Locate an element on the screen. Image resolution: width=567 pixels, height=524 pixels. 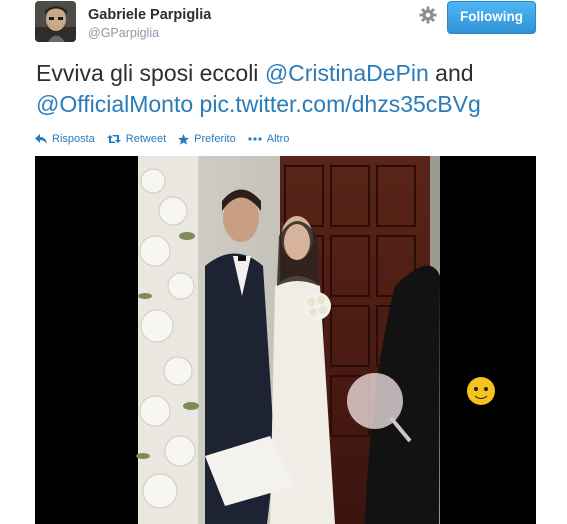
mention-link: @CristinaDePin is located at coordinates (347, 73).